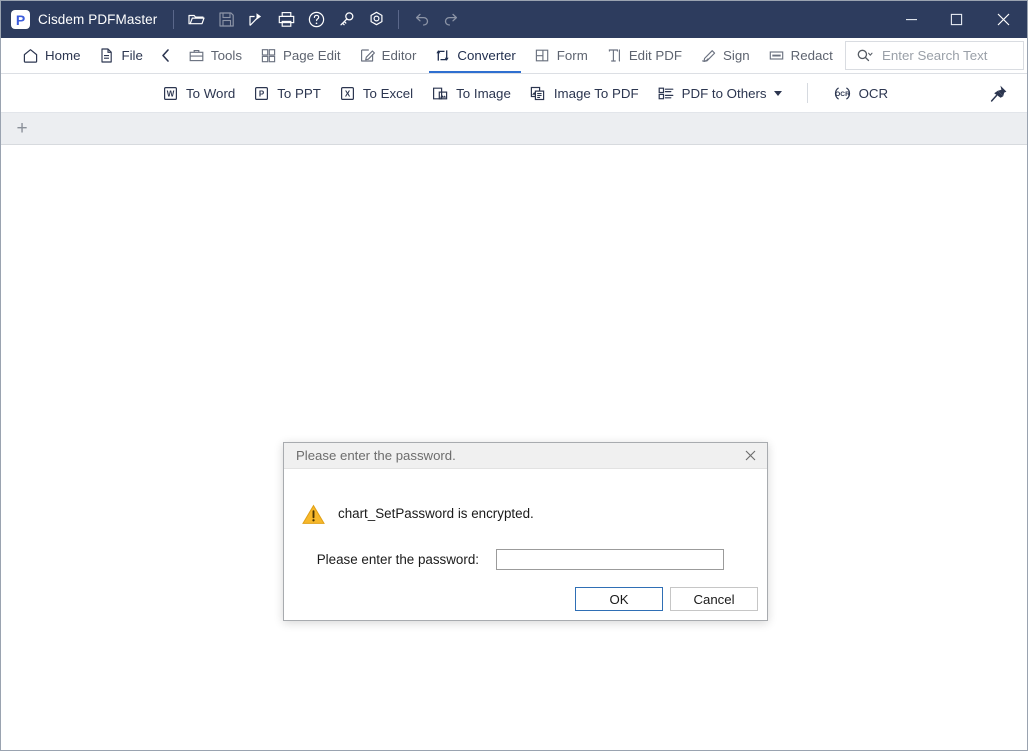  I want to click on menu-item-editor: Editor, so click(388, 55).